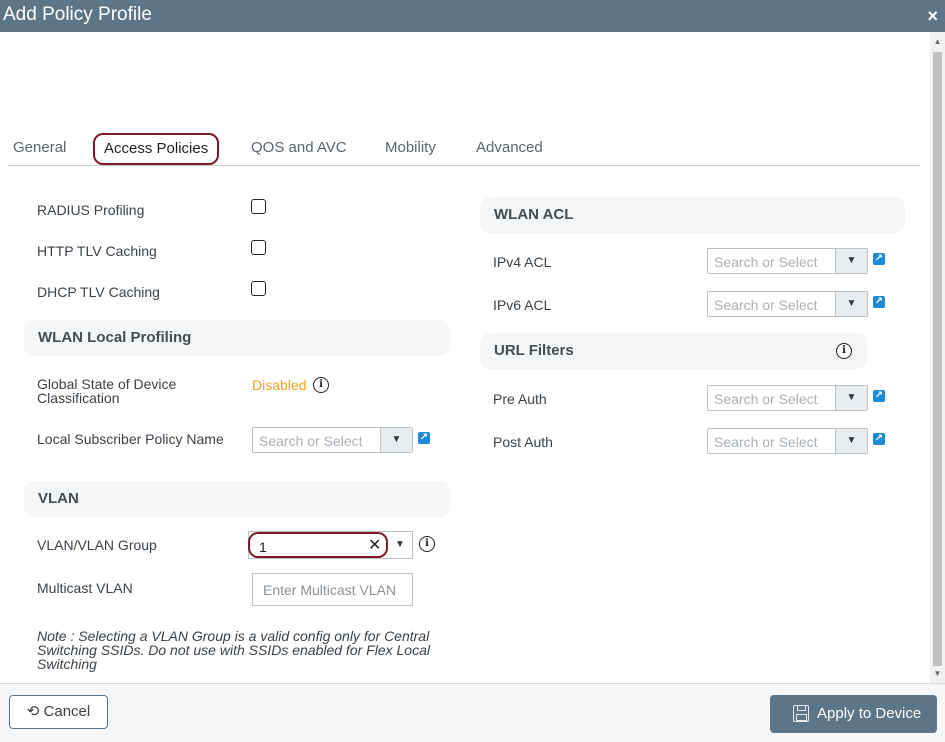 The image size is (945, 742). I want to click on vlan-group-select: 1 ✕ ▼, so click(330, 545).